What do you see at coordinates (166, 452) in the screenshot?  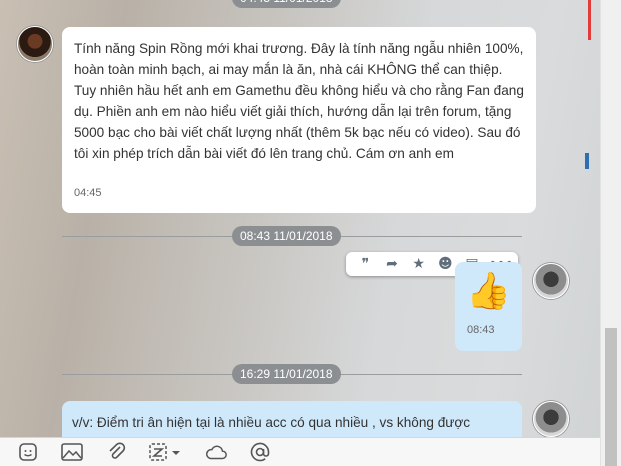 I see `zalo-z-icon` at bounding box center [166, 452].